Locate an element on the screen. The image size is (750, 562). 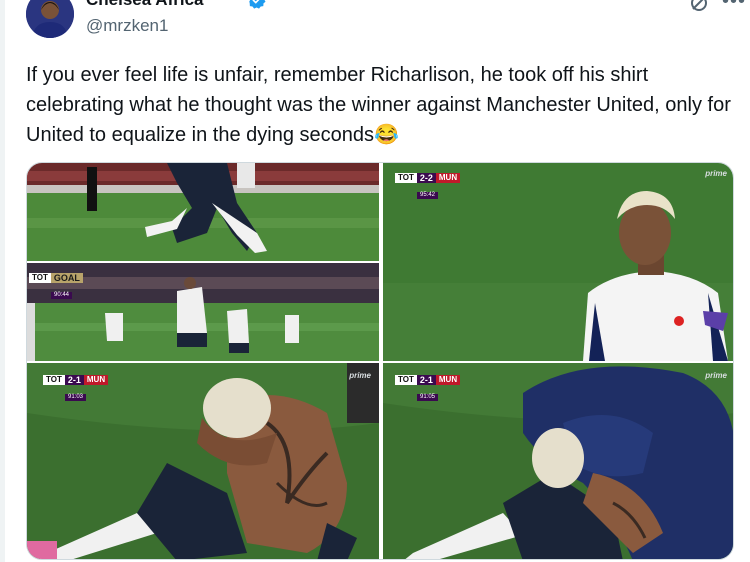
goal-banner: GOAL is located at coordinates (66, 278).